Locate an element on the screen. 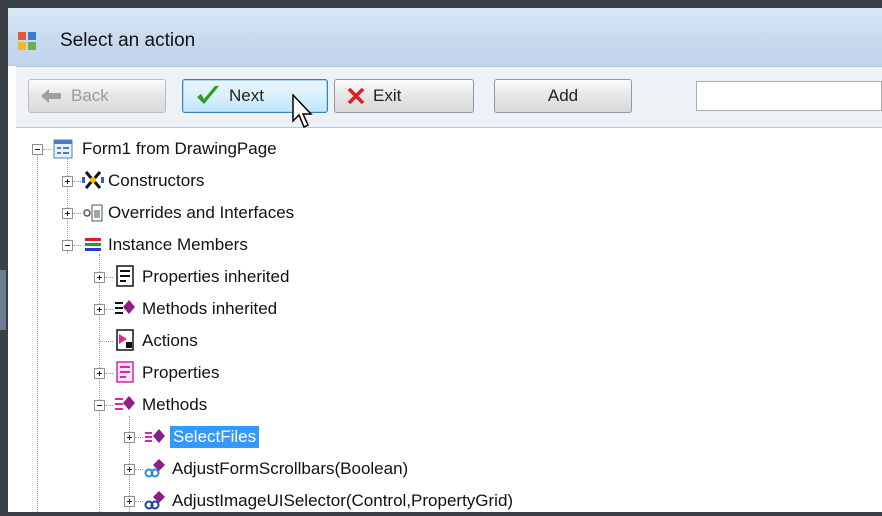 The image size is (882, 516). properties-inherited-icon is located at coordinates (125, 276).